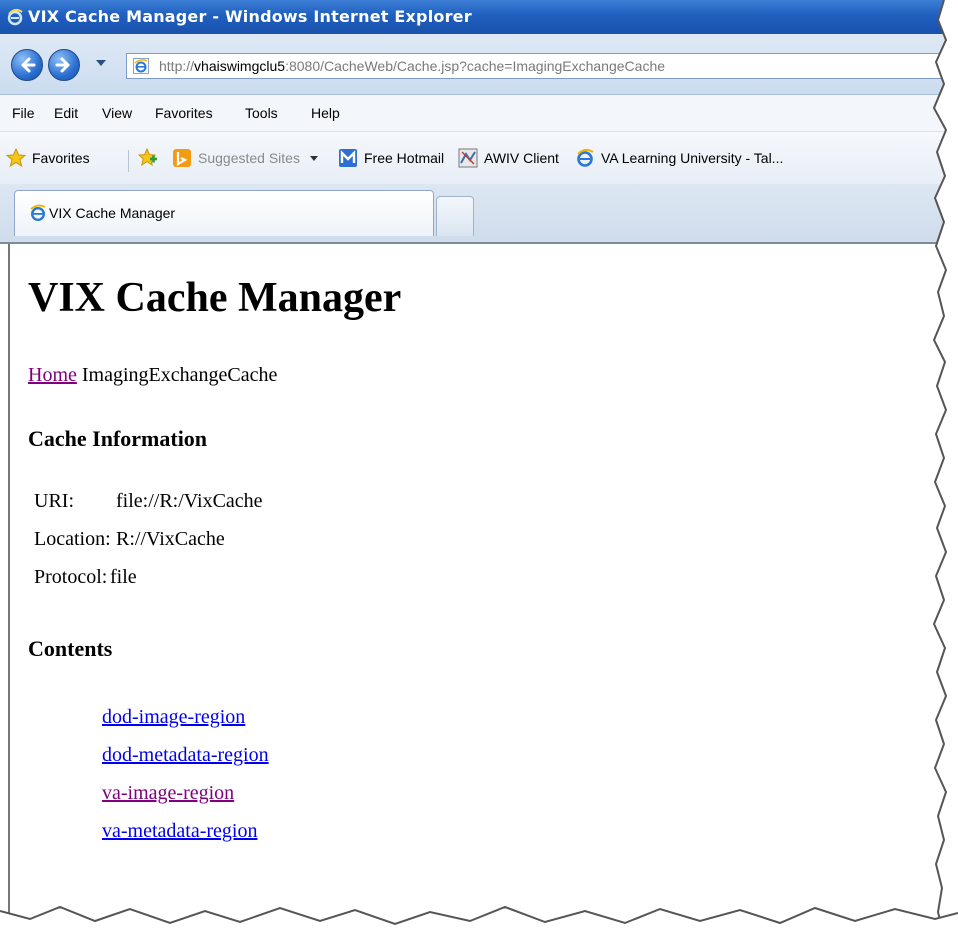 The image size is (958, 937). Describe the element at coordinates (182, 158) in the screenshot. I see `bing-icon` at that location.